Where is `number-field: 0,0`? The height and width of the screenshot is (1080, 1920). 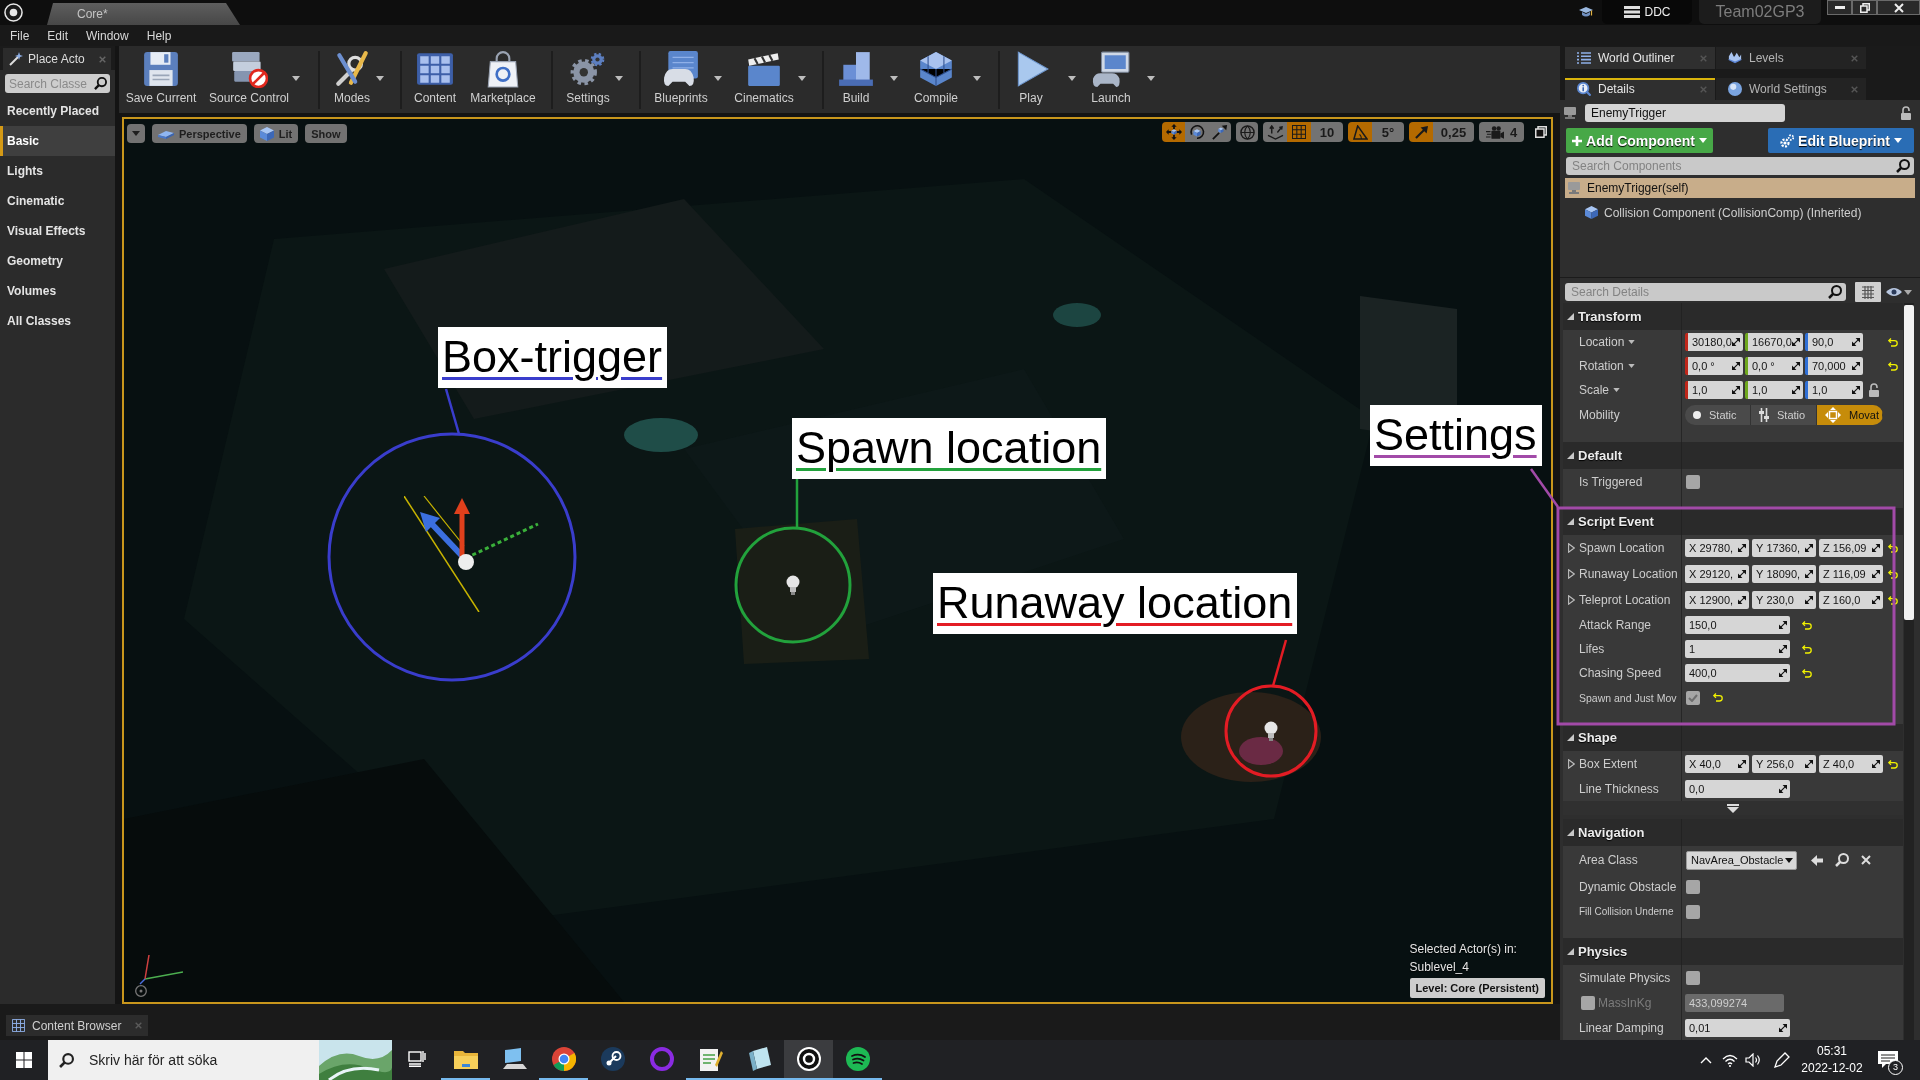 number-field: 0,0 is located at coordinates (1737, 789).